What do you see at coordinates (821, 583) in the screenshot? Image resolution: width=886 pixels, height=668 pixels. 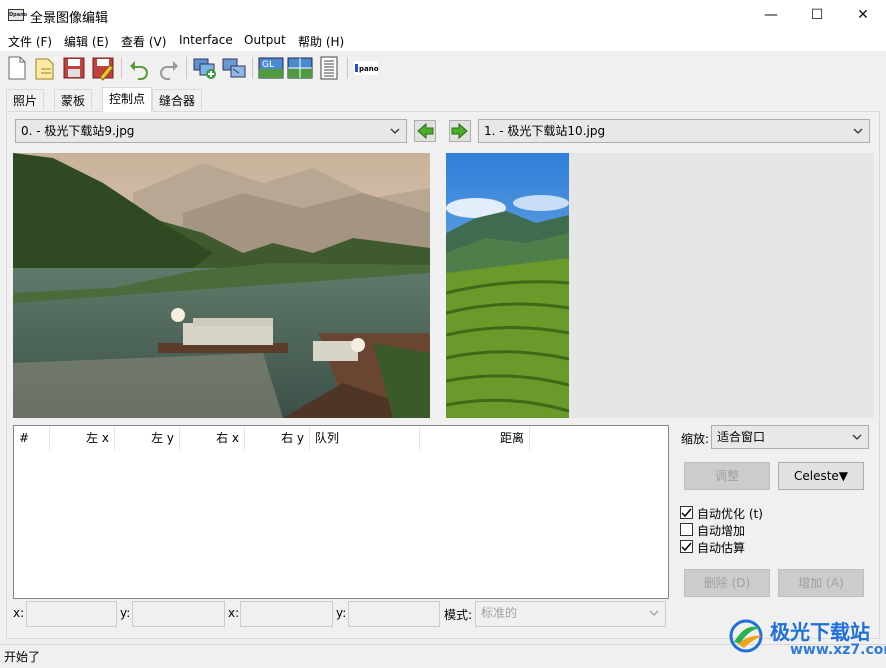 I see `add-button: 增加 (A)` at bounding box center [821, 583].